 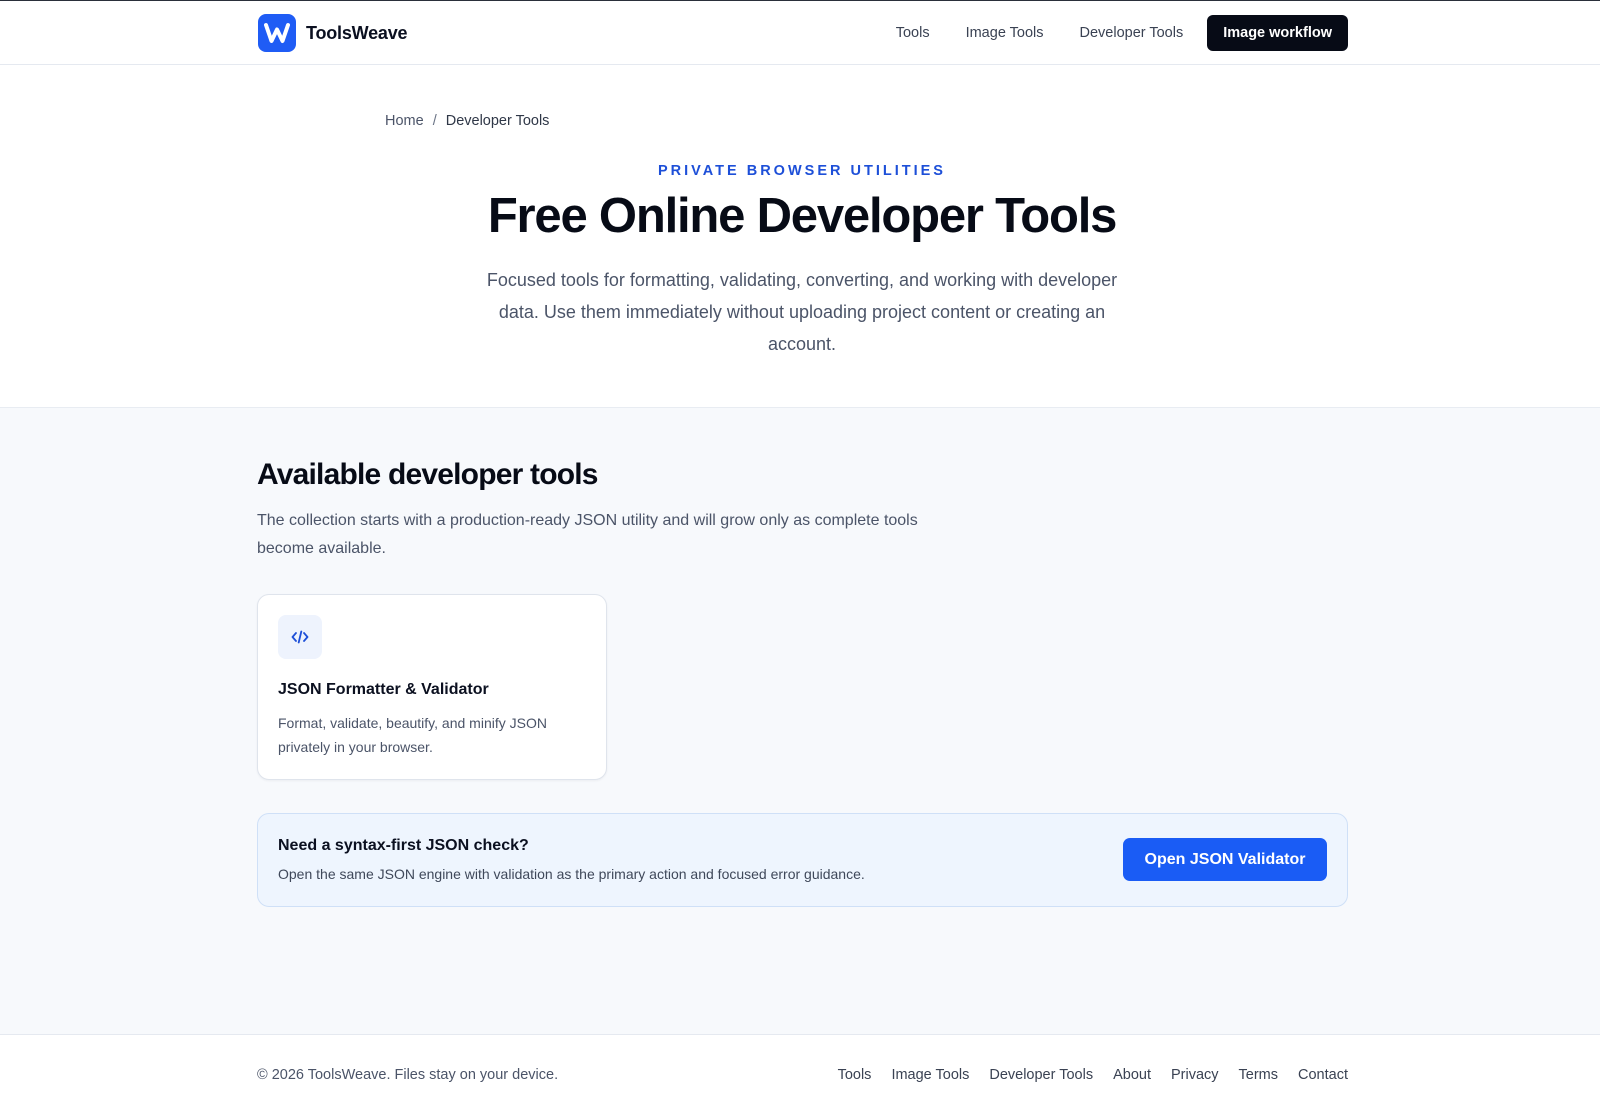 What do you see at coordinates (497, 121) in the screenshot?
I see `breadcrumb-current: Developer Tools` at bounding box center [497, 121].